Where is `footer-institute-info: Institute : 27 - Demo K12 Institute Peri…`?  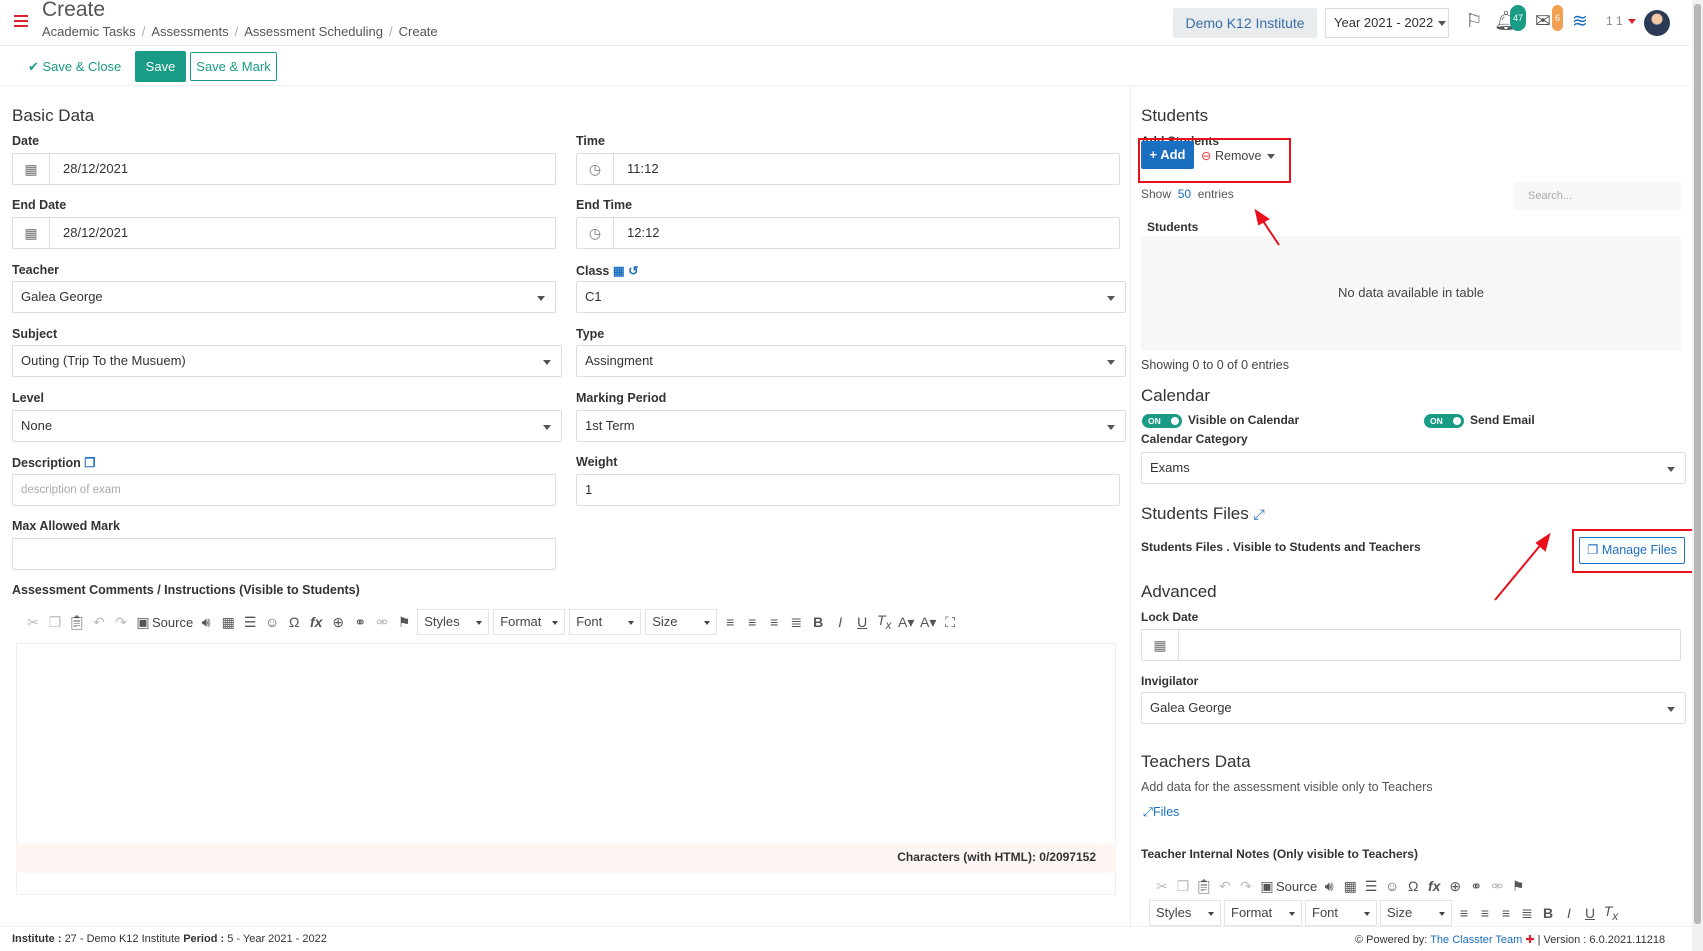 footer-institute-info: Institute : 27 - Demo K12 Institute Peri… is located at coordinates (169, 939).